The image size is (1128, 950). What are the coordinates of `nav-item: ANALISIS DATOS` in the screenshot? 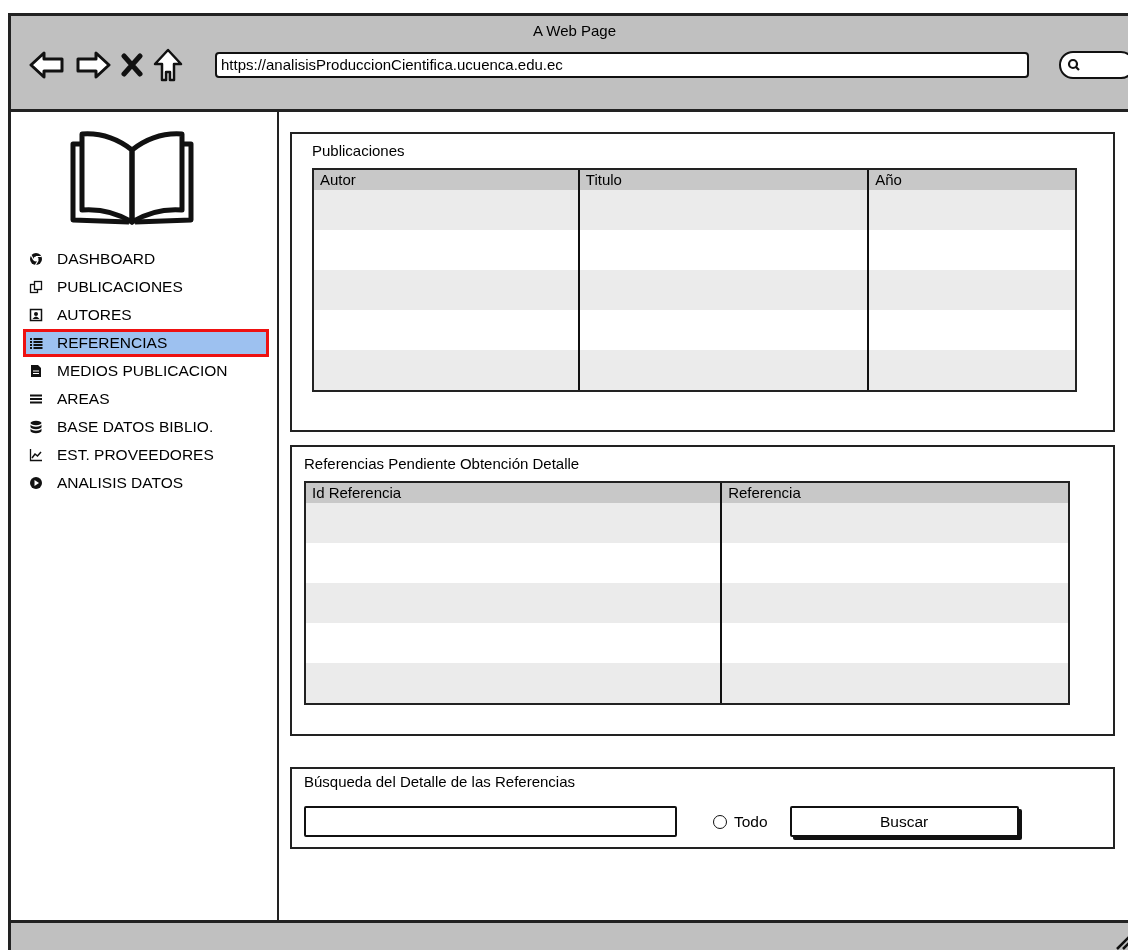 It's located at (146, 483).